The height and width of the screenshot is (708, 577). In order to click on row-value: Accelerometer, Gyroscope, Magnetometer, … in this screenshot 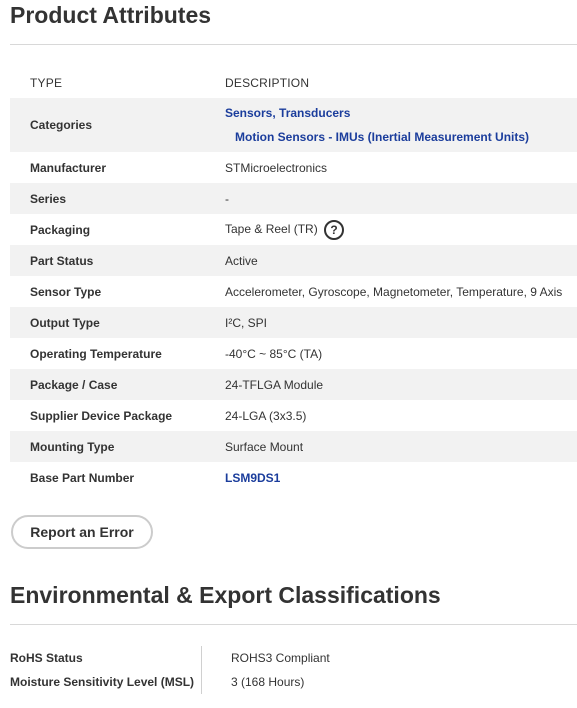, I will do `click(394, 291)`.